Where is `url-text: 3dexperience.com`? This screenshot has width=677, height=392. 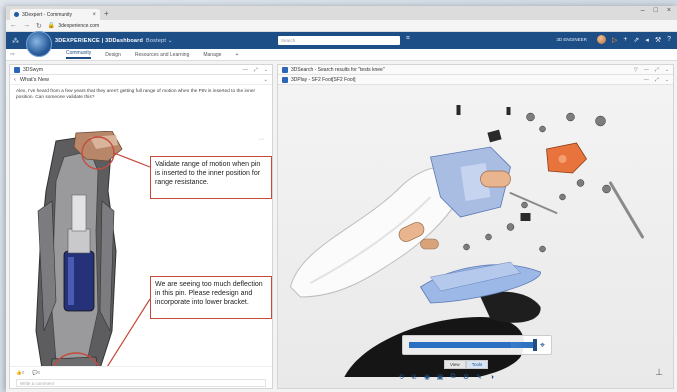 url-text: 3dexperience.com is located at coordinates (79, 25).